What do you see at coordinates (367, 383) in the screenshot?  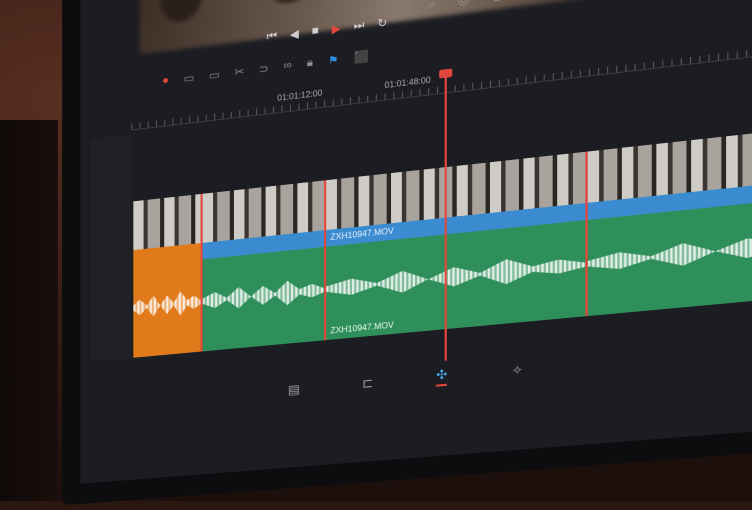 I see `cut-page-icon: ⊏` at bounding box center [367, 383].